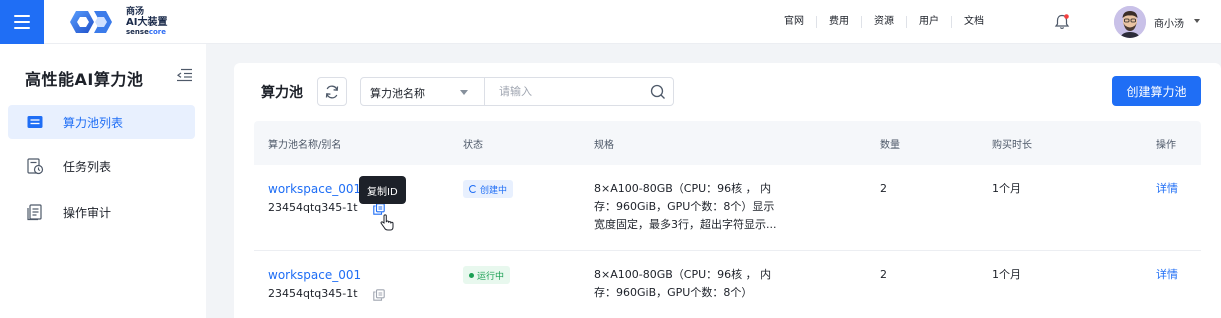 The height and width of the screenshot is (318, 1221). I want to click on refresh-button, so click(332, 91).